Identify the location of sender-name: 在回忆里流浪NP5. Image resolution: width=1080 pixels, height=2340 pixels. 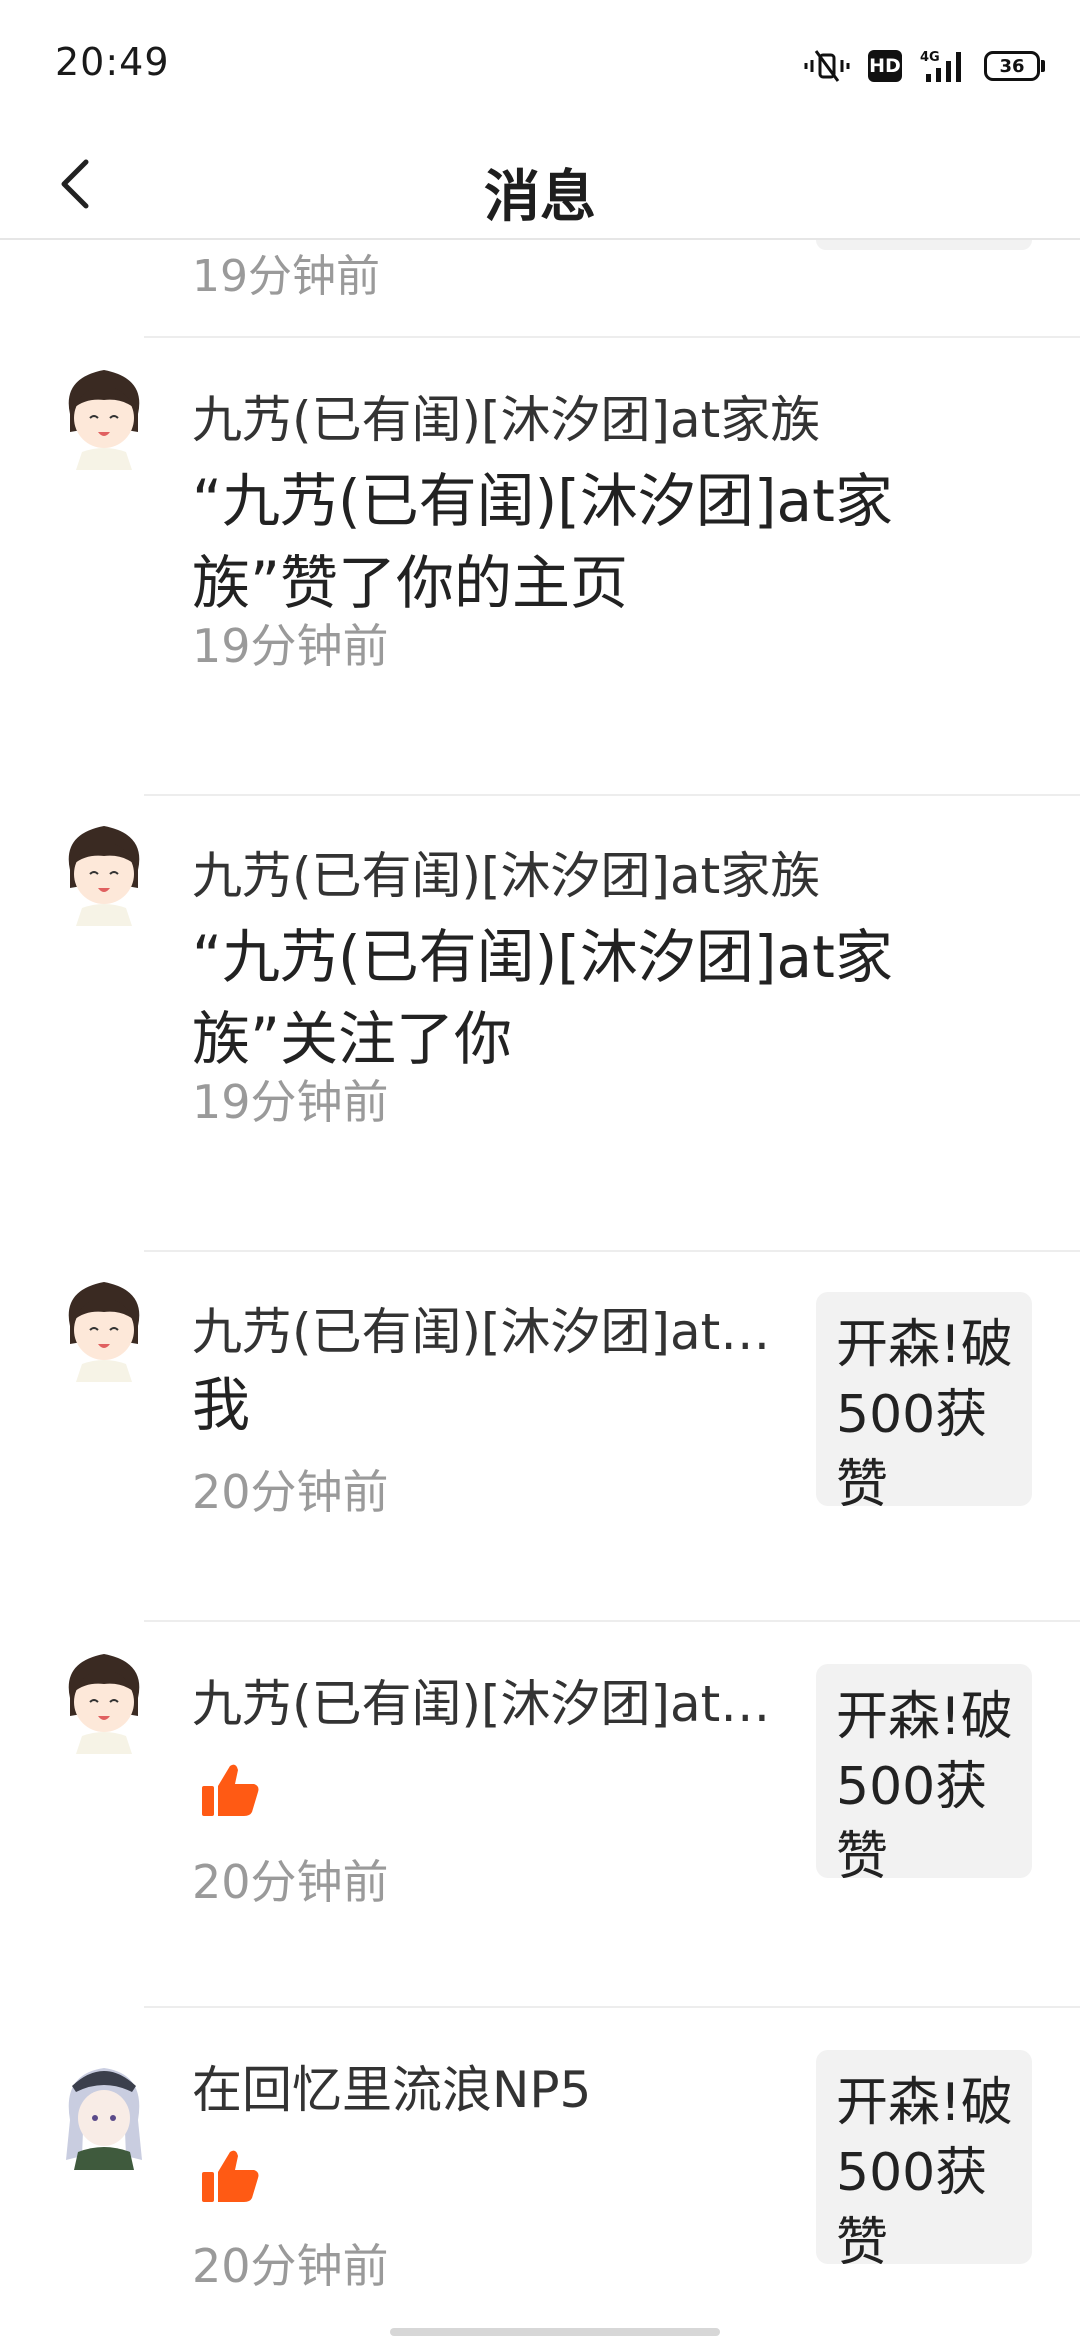
(492, 2086).